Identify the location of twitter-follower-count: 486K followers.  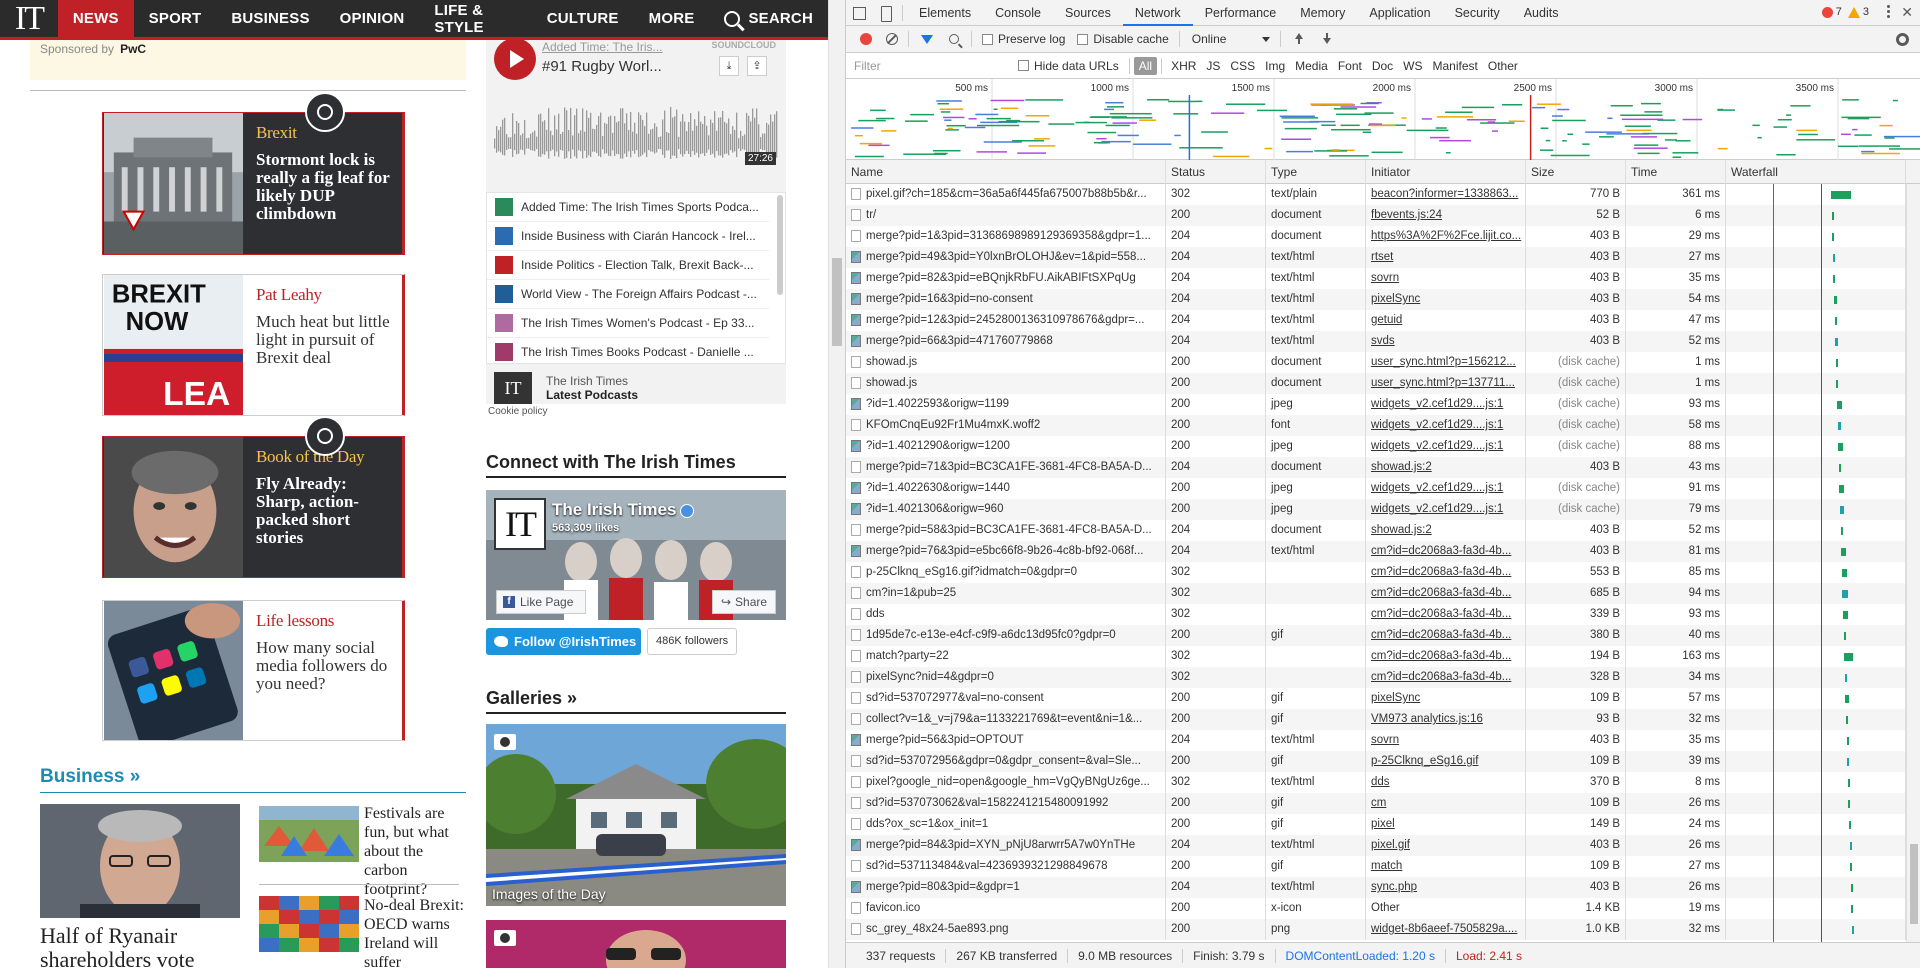
(692, 641).